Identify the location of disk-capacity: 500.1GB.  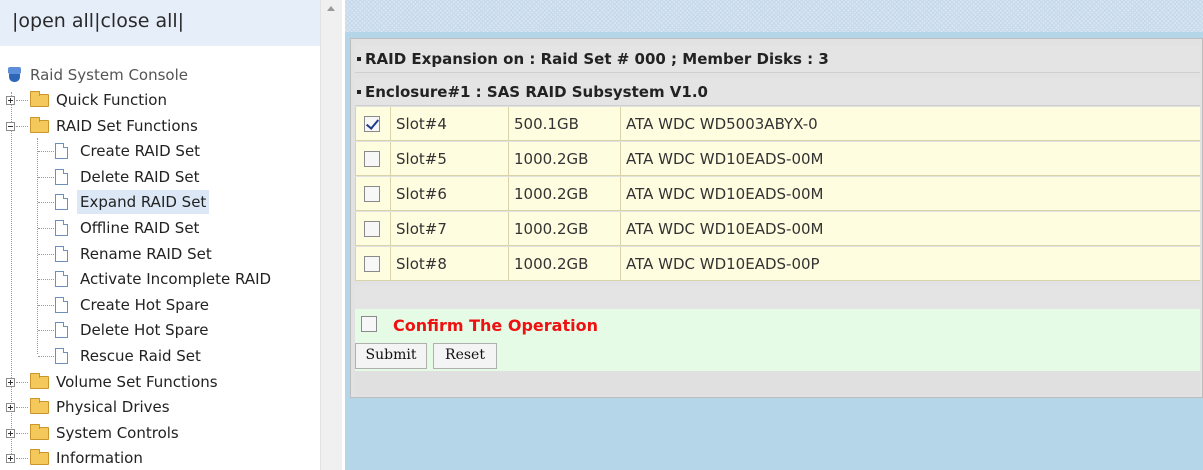
(565, 124).